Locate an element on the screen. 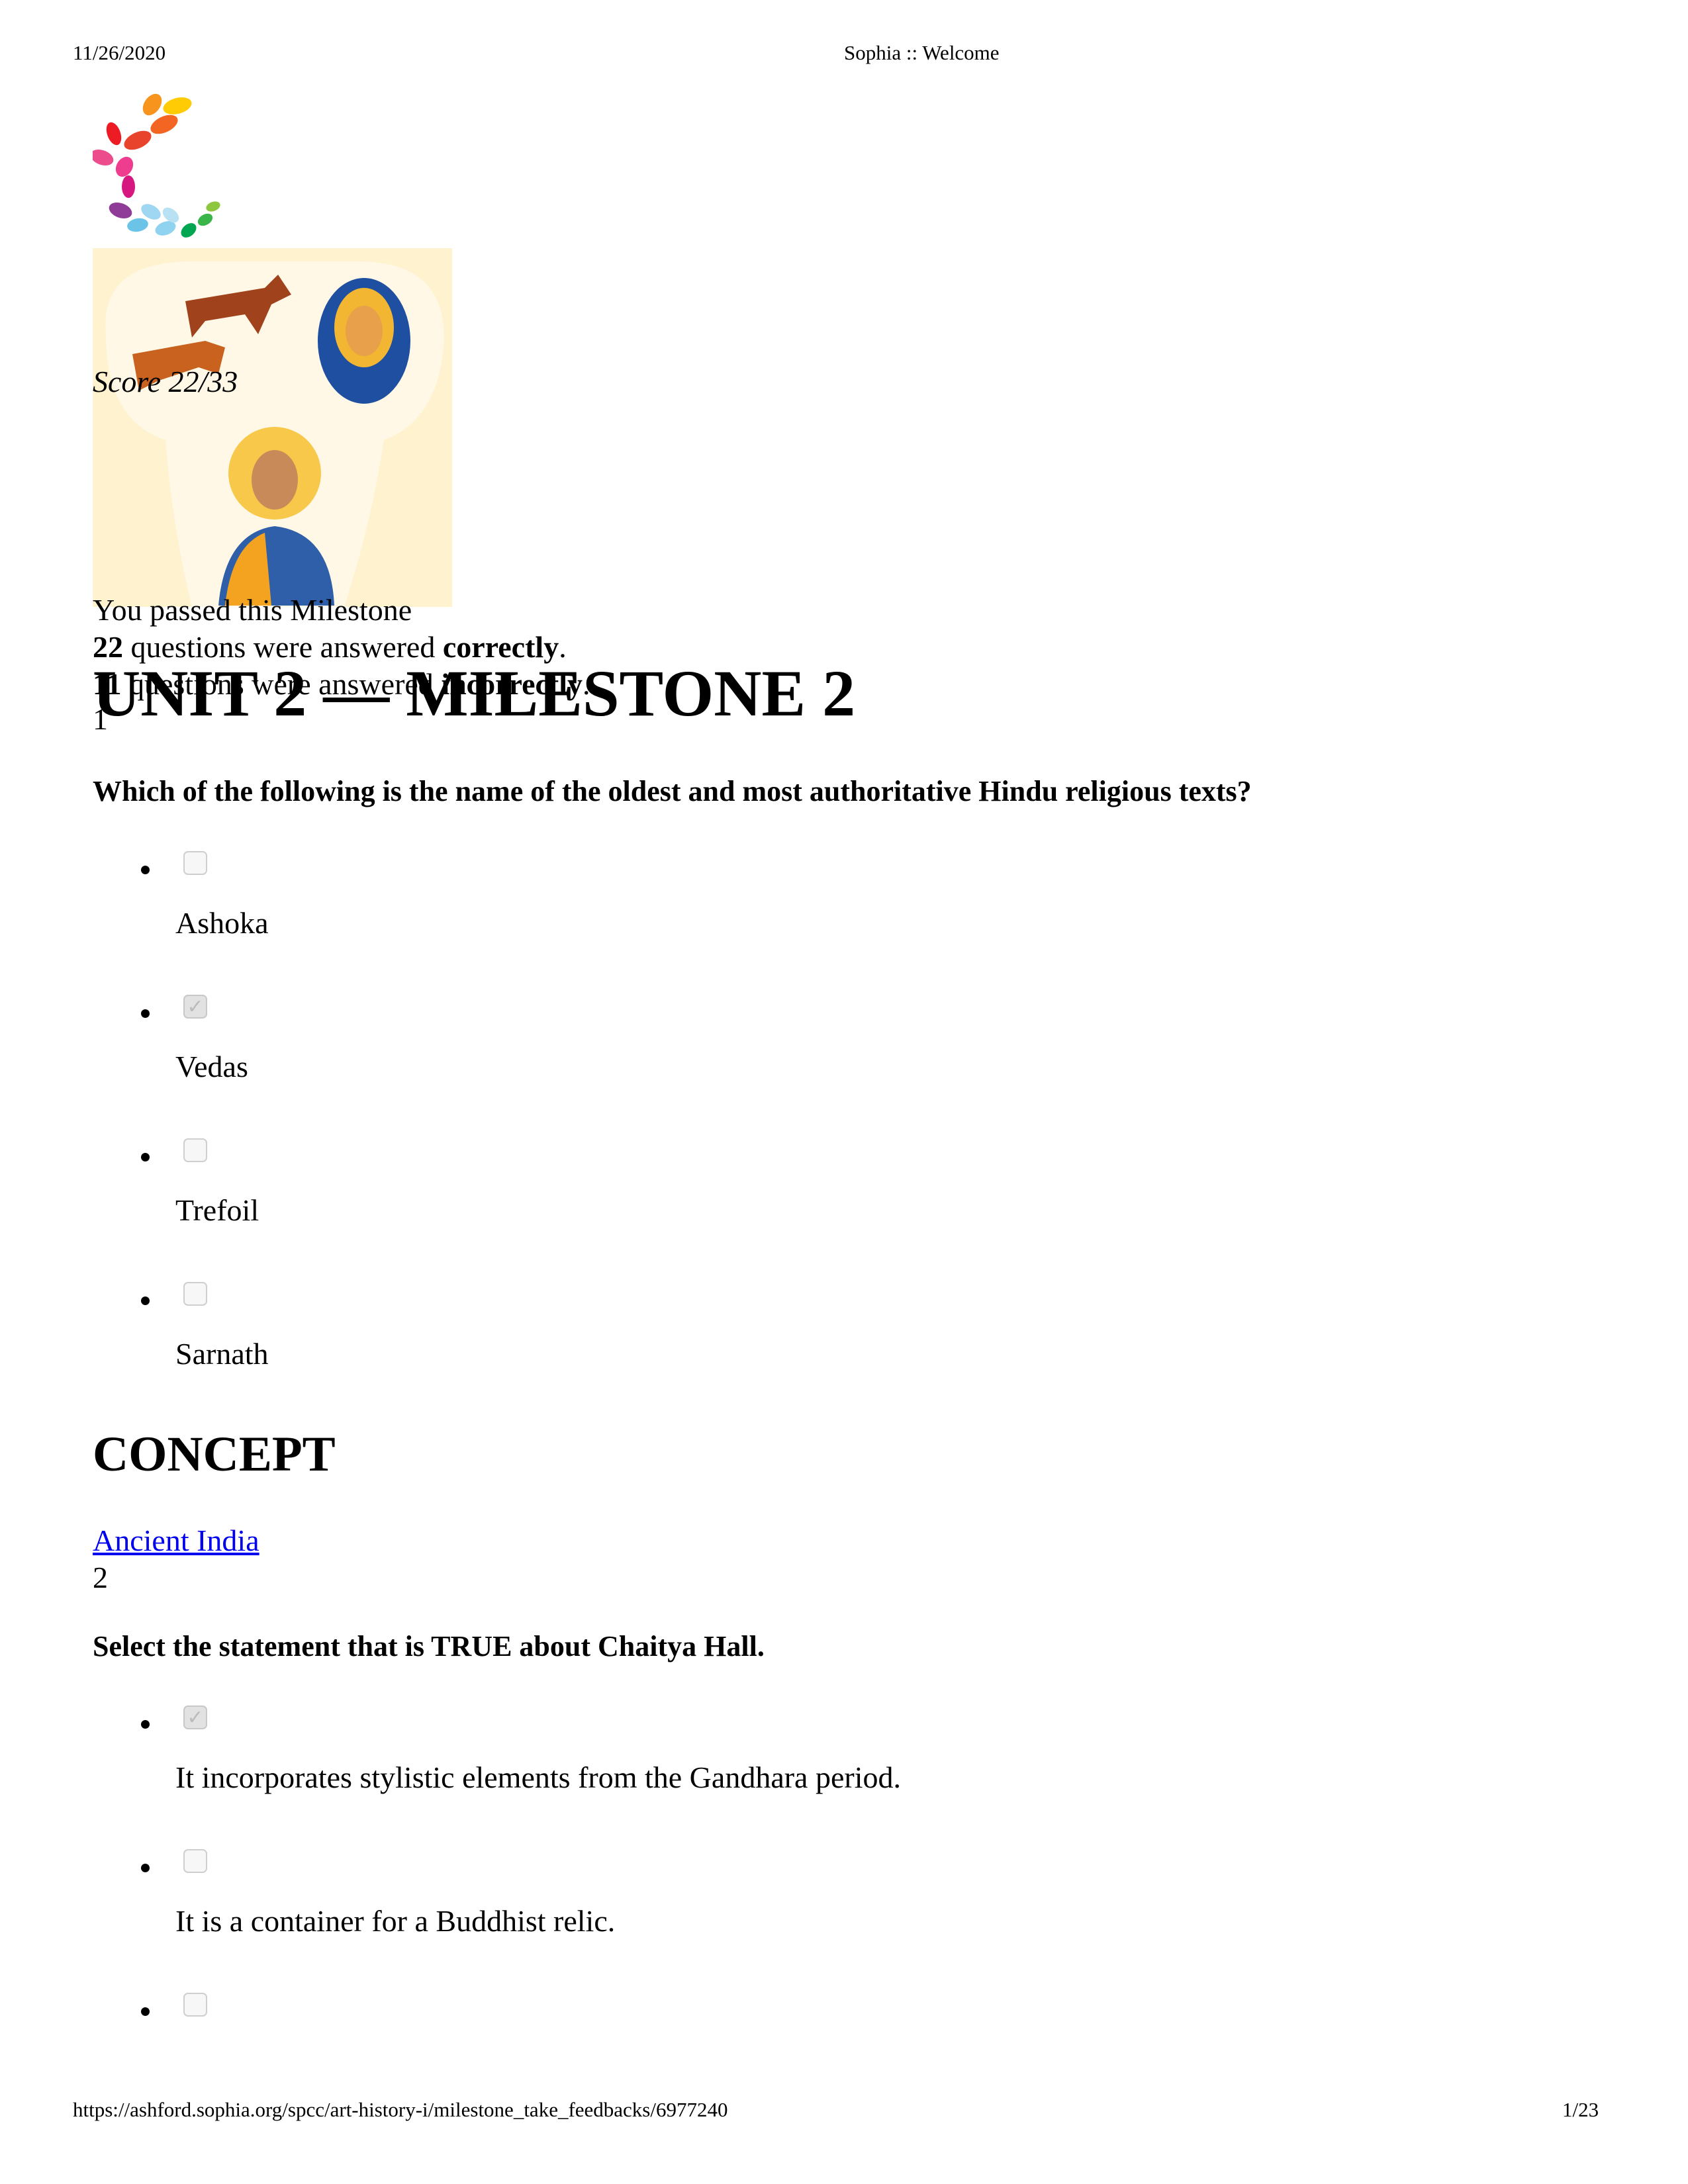 The width and height of the screenshot is (1688, 2184). score-label: Score 22/33 is located at coordinates (165, 381).